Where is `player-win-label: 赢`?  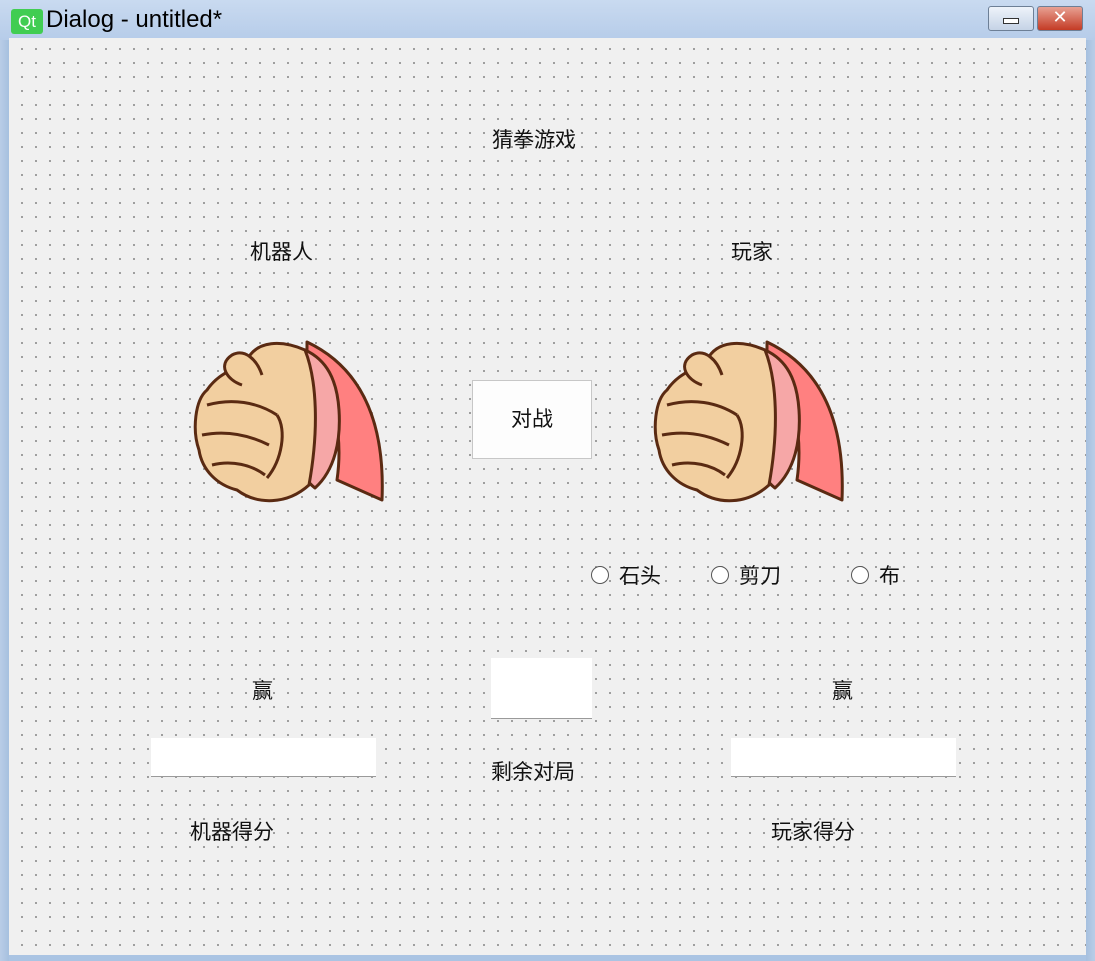
player-win-label: 赢 is located at coordinates (842, 691).